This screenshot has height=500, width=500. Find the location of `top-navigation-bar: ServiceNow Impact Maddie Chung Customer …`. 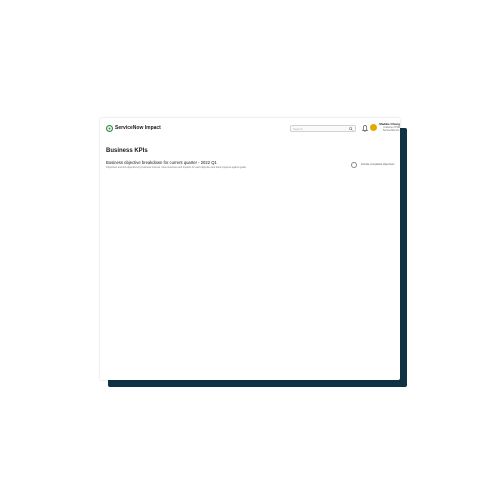

top-navigation-bar: ServiceNow Impact Maddie Chung Customer … is located at coordinates (250, 129).